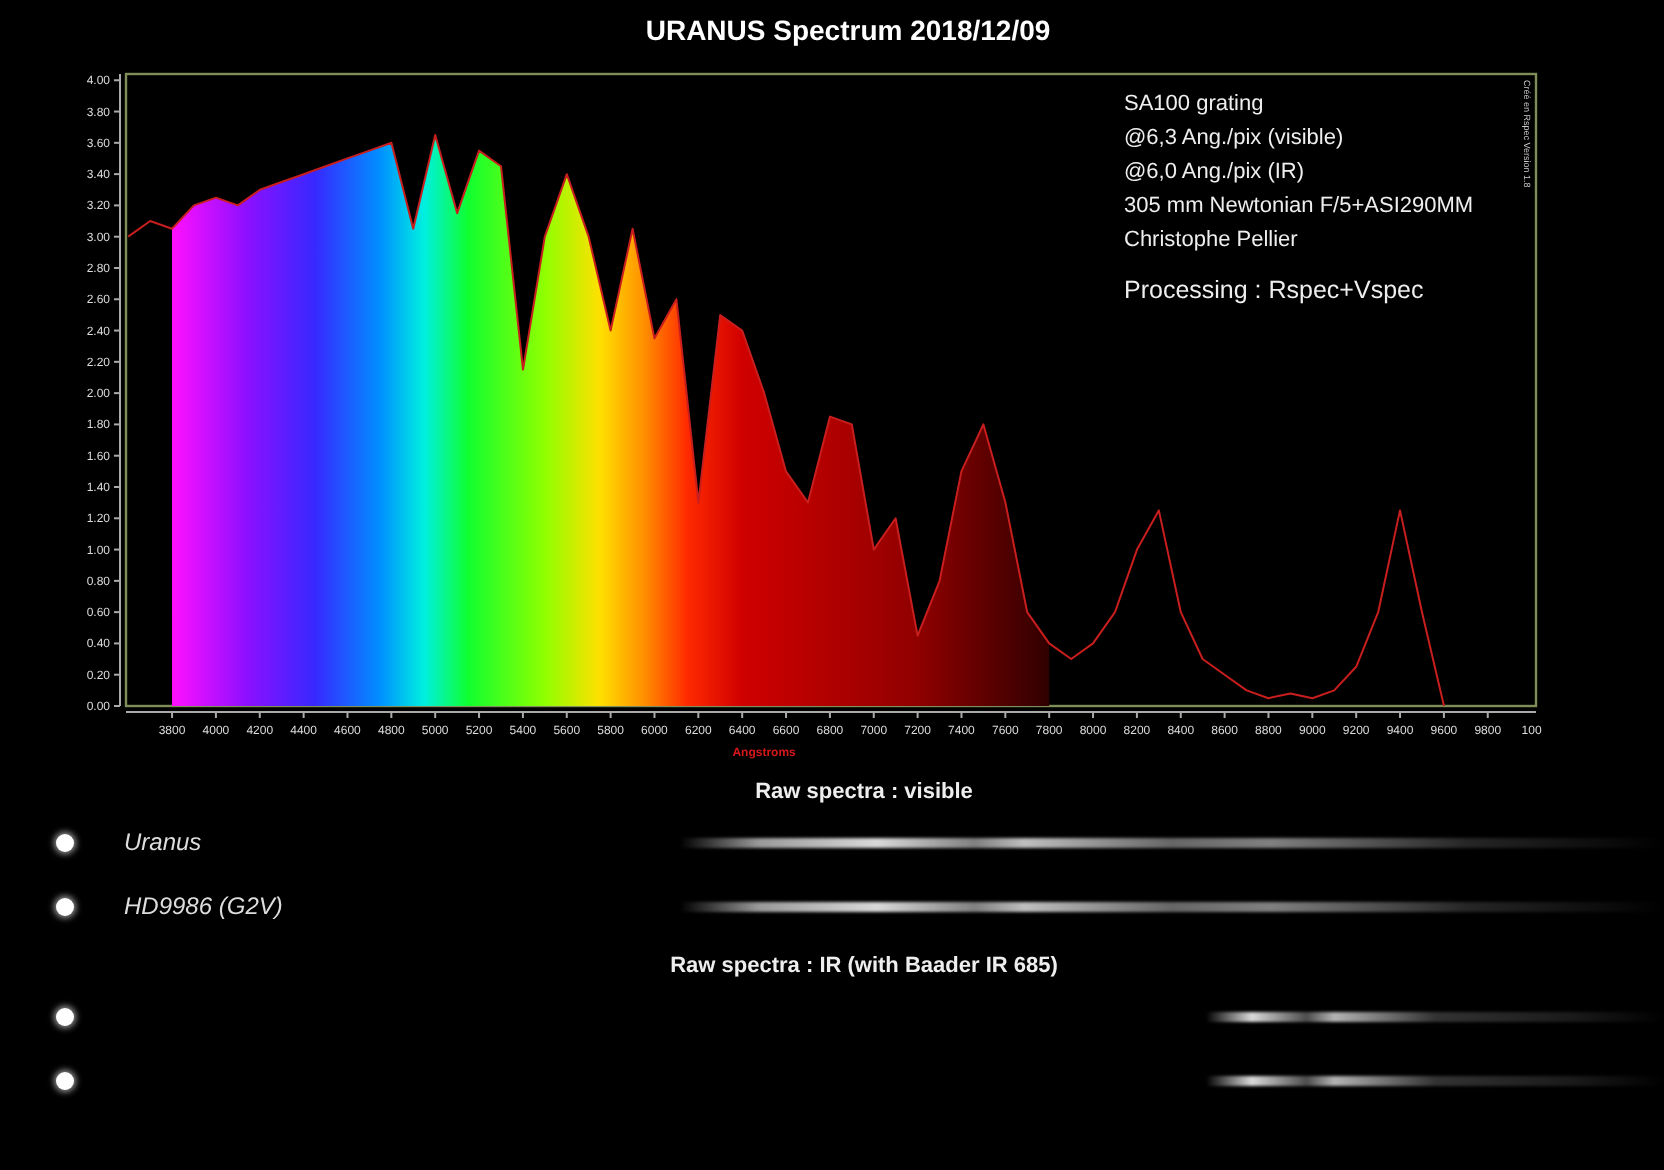 The height and width of the screenshot is (1170, 1664). I want to click on object-label: Uranus, so click(164, 842).